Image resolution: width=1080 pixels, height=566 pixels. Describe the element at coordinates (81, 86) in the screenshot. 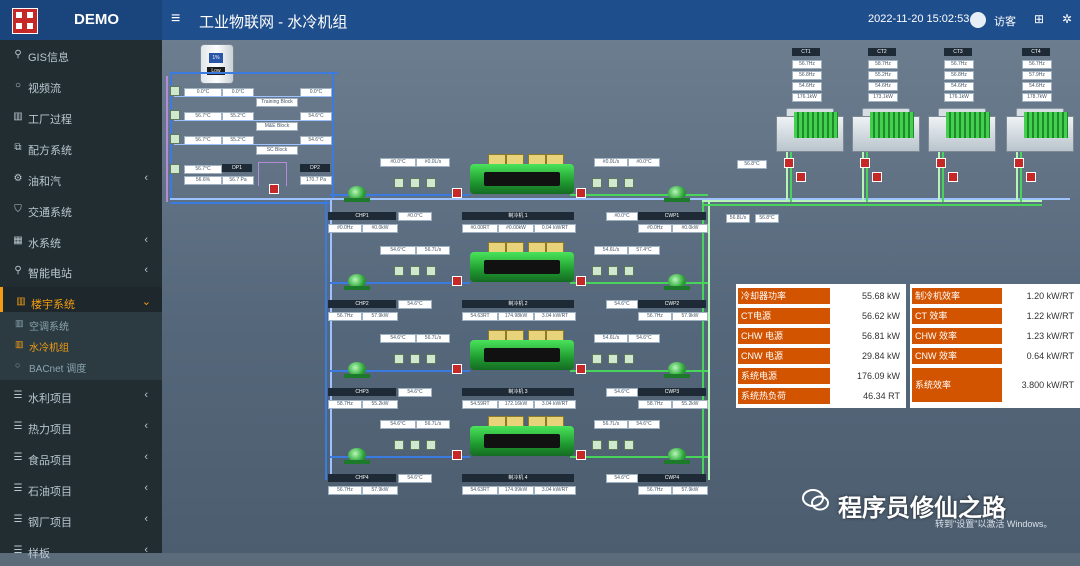

I see `sidebar-item-1: ○ 视频流` at that location.